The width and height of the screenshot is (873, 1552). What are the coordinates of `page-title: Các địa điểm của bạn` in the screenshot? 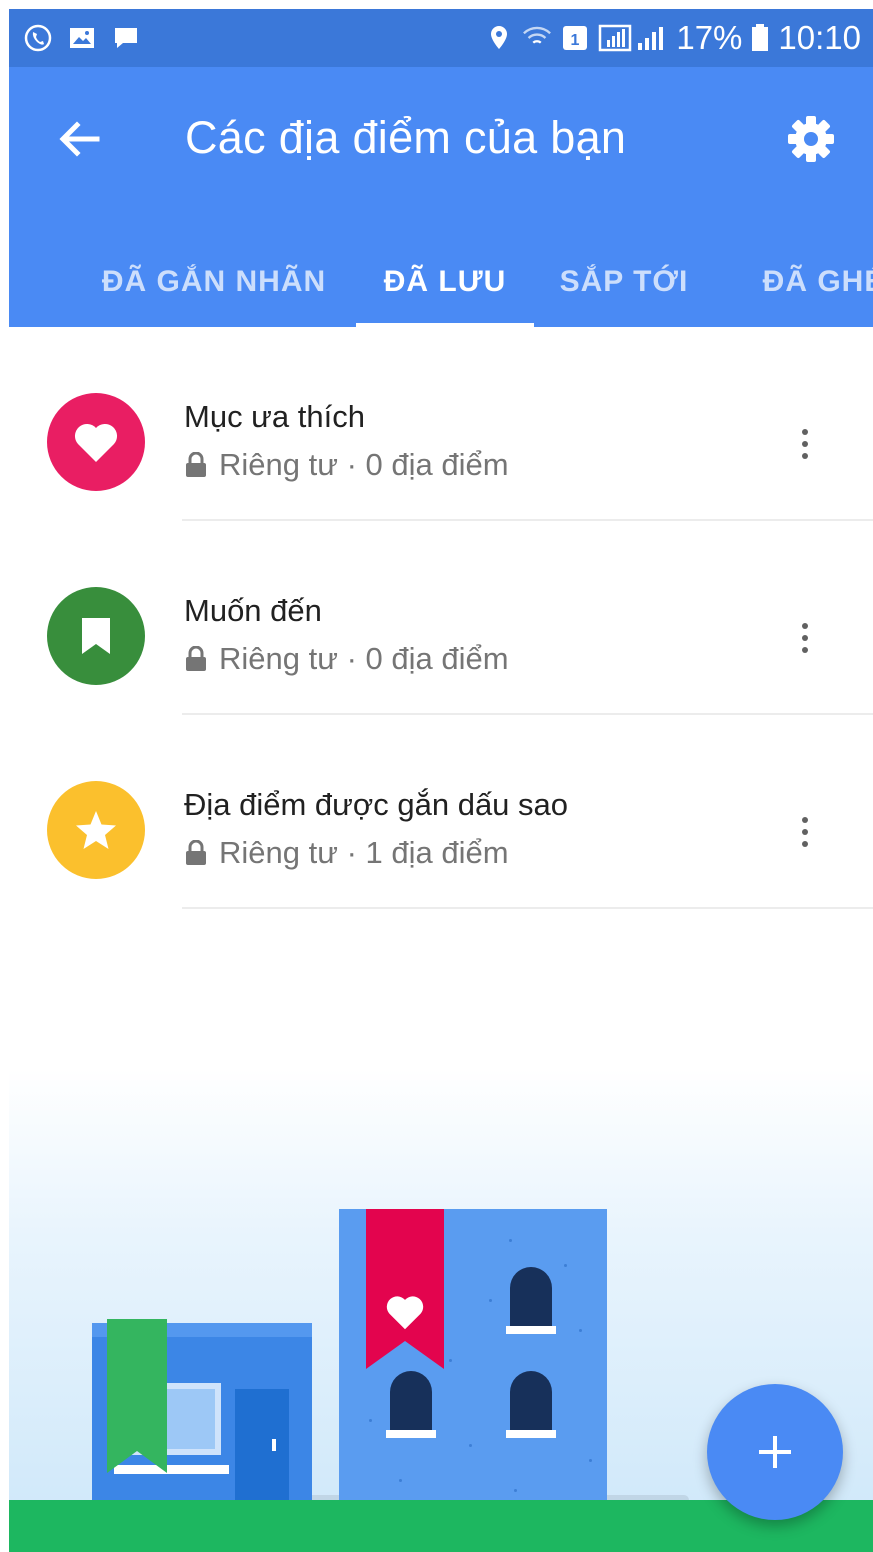 It's located at (406, 137).